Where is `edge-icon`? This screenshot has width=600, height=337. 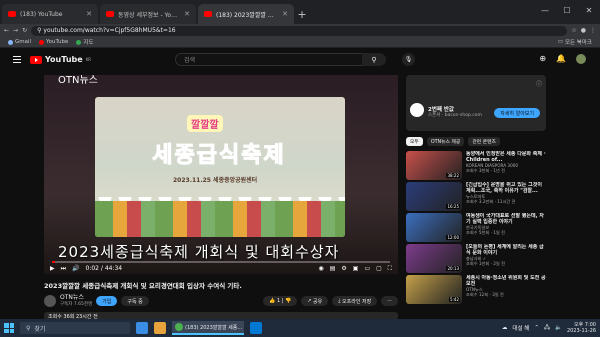 edge-icon is located at coordinates (256, 328).